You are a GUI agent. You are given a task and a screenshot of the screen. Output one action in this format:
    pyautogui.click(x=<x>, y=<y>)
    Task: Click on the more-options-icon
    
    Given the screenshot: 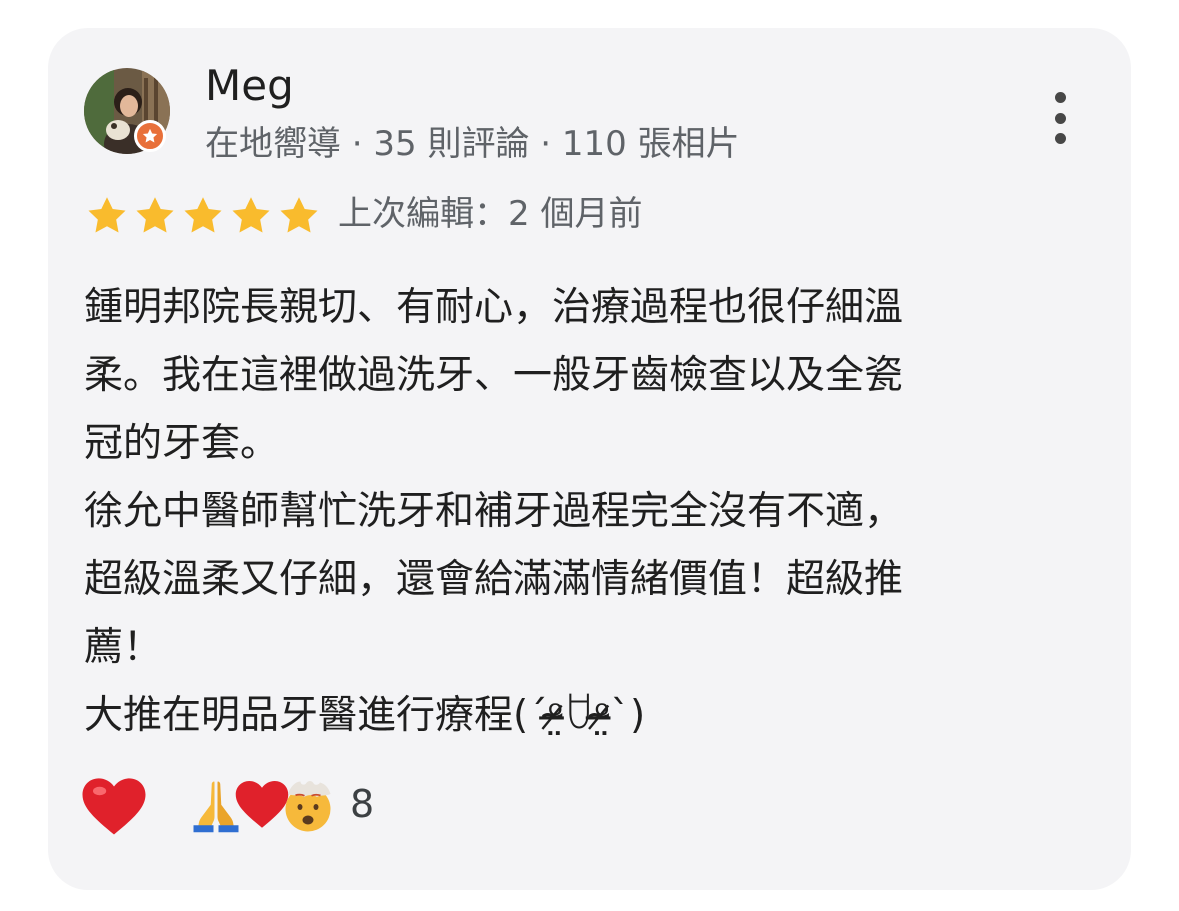 What is the action you would take?
    pyautogui.click(x=1060, y=97)
    